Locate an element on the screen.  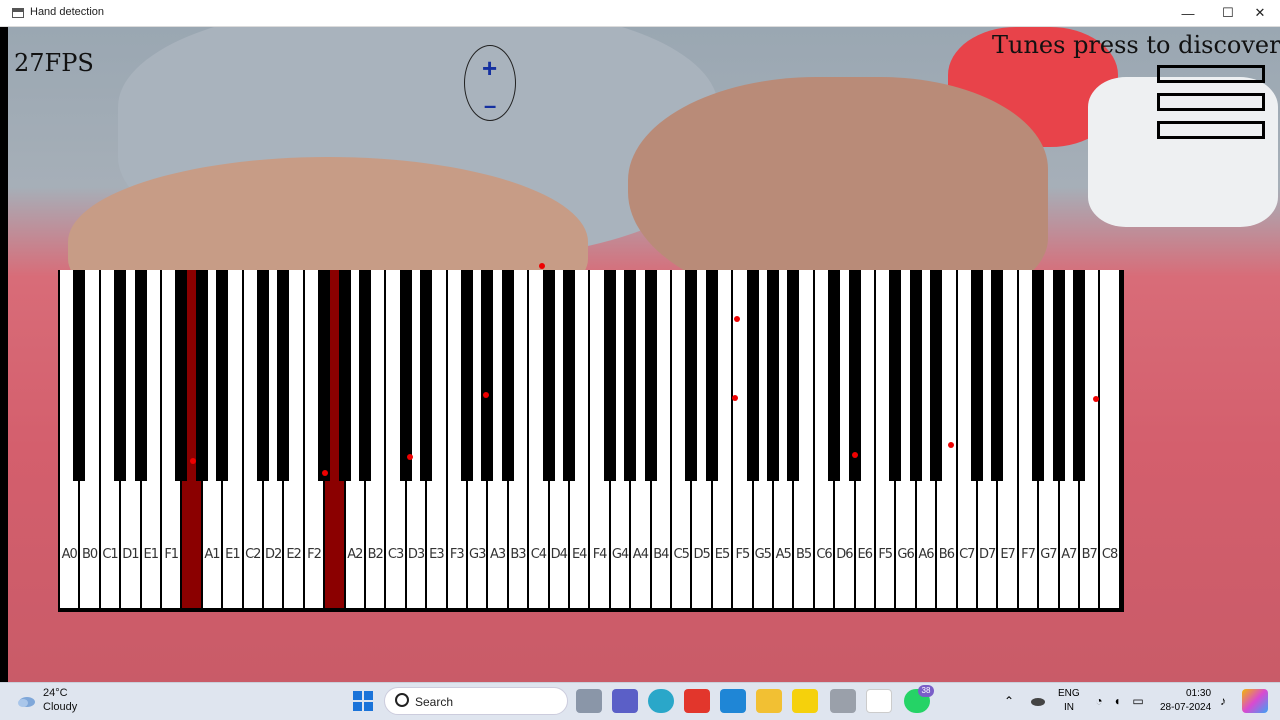
piano-key-label: D6 is located at coordinates (844, 554).